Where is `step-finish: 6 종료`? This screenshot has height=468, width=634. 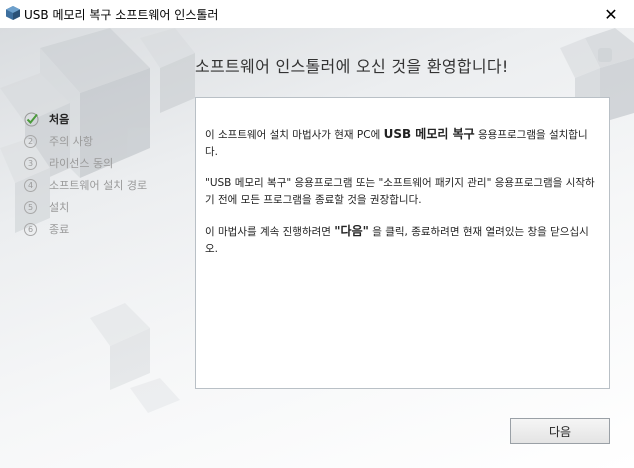 step-finish: 6 종료 is located at coordinates (85, 229).